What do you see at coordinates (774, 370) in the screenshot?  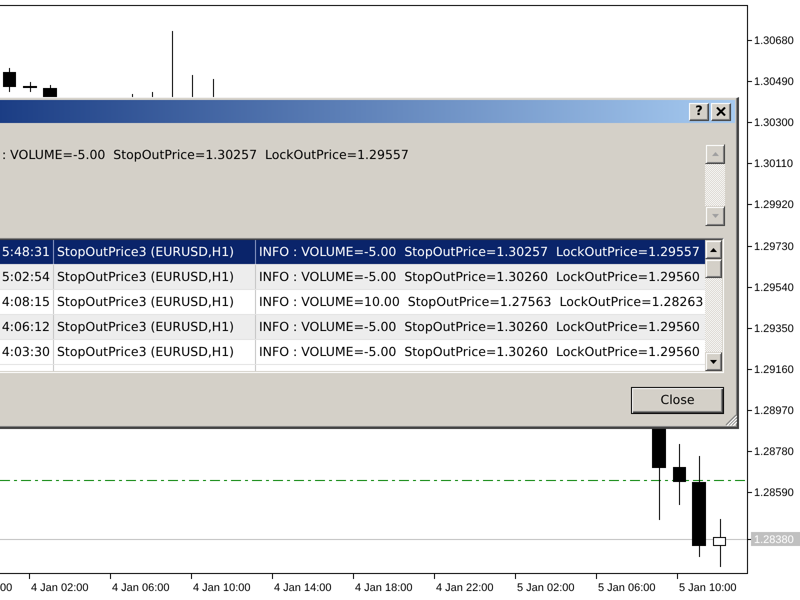 I see `price-label: 1.29160` at bounding box center [774, 370].